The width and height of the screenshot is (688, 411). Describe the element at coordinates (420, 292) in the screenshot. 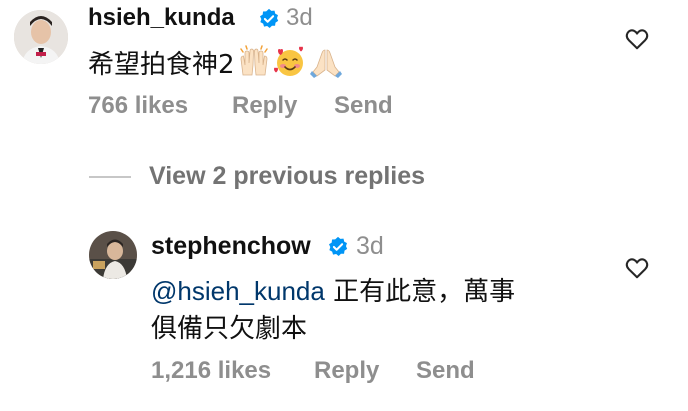

I see `reply-text-content: 正有此意，萬事` at that location.